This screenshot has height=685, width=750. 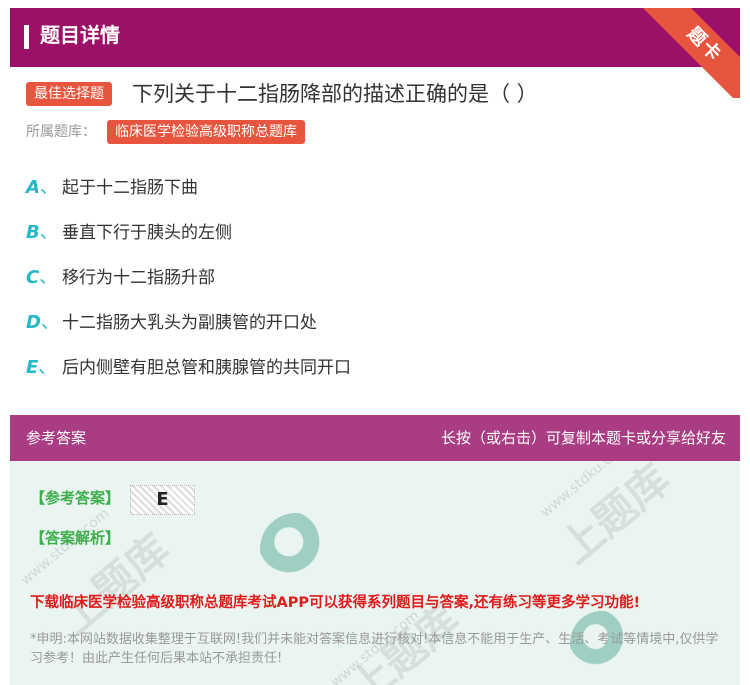 What do you see at coordinates (162, 500) in the screenshot?
I see `answer-value: E` at bounding box center [162, 500].